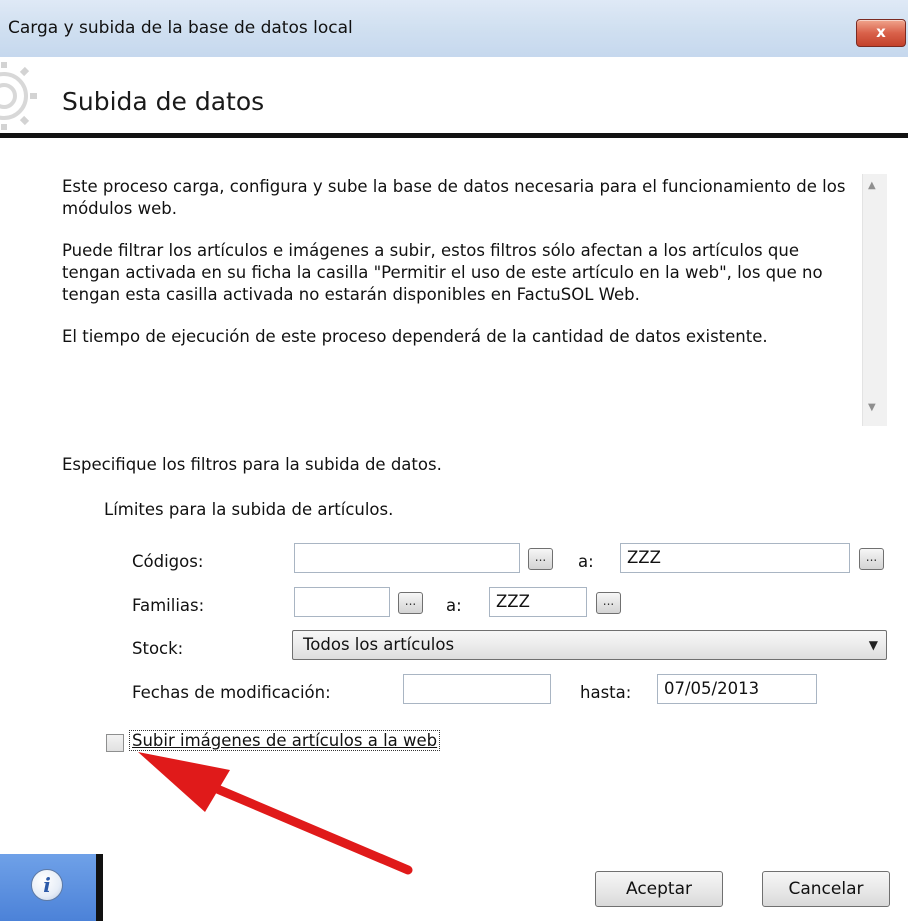  Describe the element at coordinates (342, 602) in the screenshot. I see `familias-from-input` at that location.